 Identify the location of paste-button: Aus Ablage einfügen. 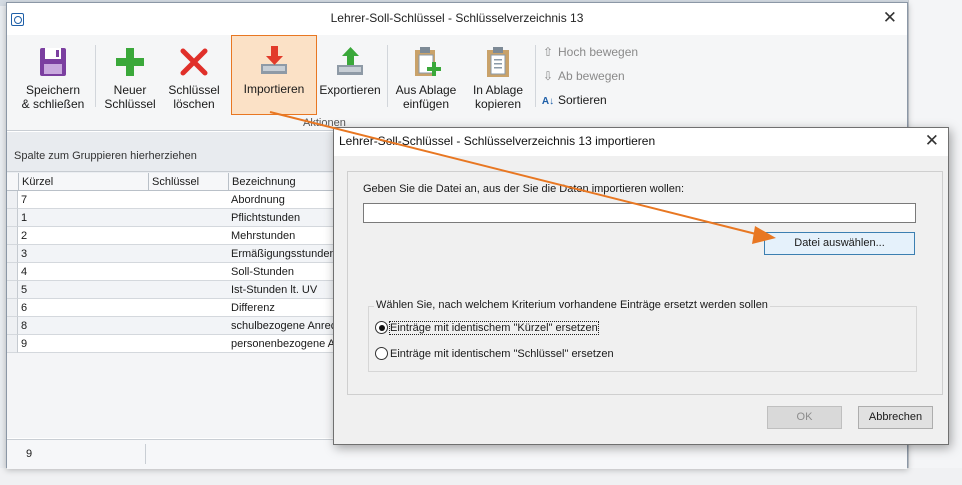
(426, 77).